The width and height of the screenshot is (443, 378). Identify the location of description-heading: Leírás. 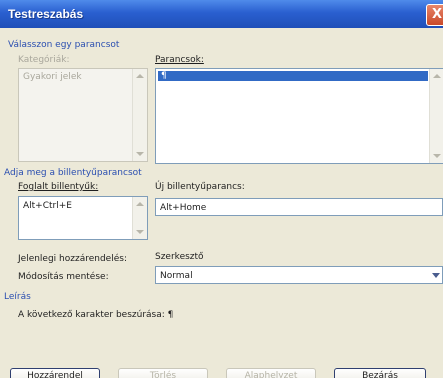
(17, 297).